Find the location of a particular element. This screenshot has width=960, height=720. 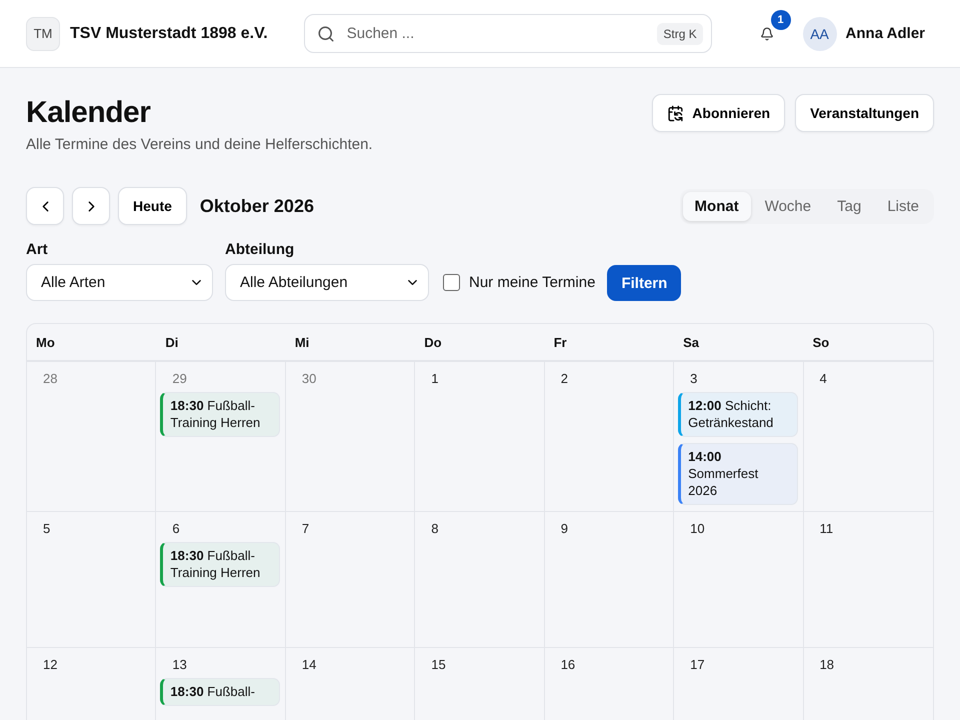

bell-icon is located at coordinates (767, 33).